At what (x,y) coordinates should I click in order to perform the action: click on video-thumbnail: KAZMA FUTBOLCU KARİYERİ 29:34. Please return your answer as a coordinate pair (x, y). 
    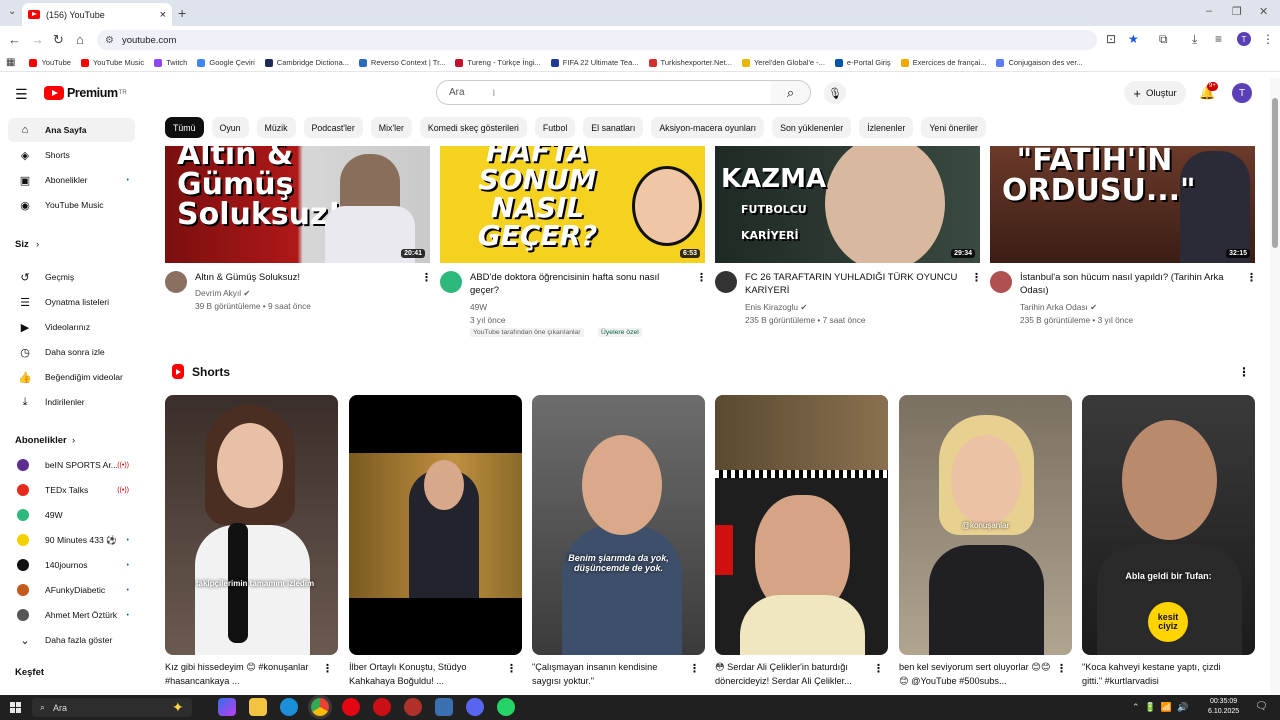
    Looking at the image, I should click on (847, 204).